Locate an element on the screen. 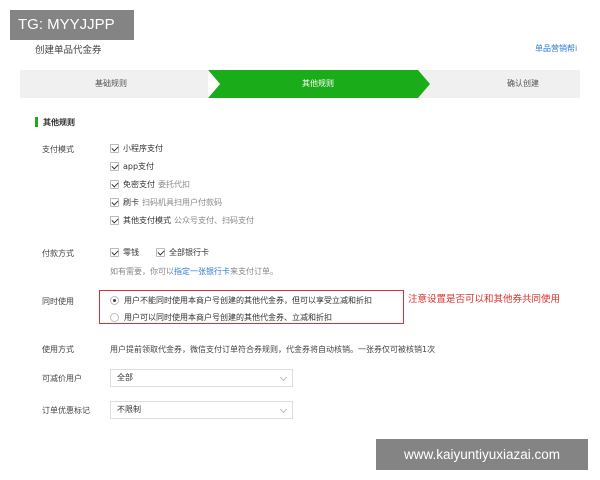 The width and height of the screenshot is (600, 480). step-confirm-create: 确认创建 is located at coordinates (523, 83).